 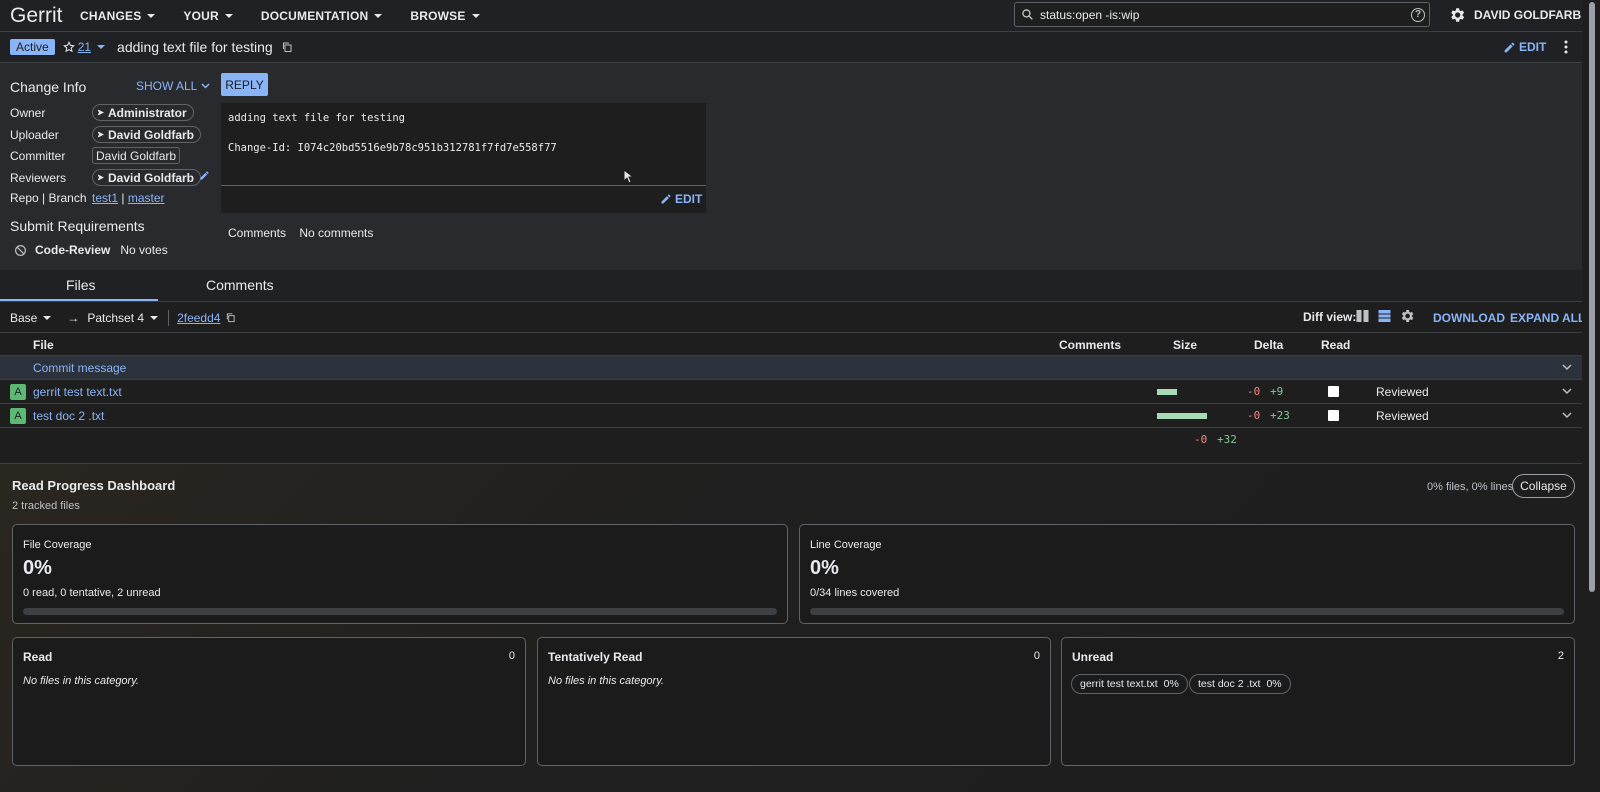 I want to click on reply-button: REPLY, so click(x=244, y=84).